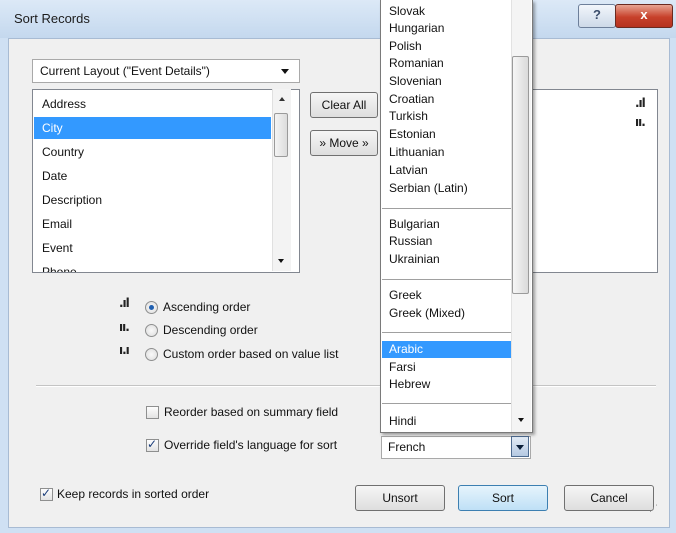 The height and width of the screenshot is (533, 676). I want to click on language-option: Greek, so click(447, 295).